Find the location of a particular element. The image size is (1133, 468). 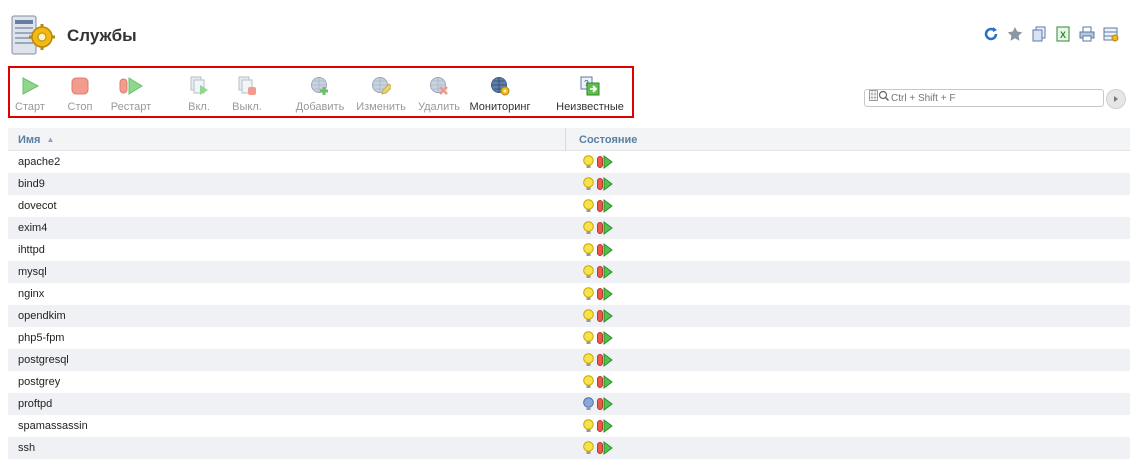

start-button: Старт is located at coordinates (30, 92).